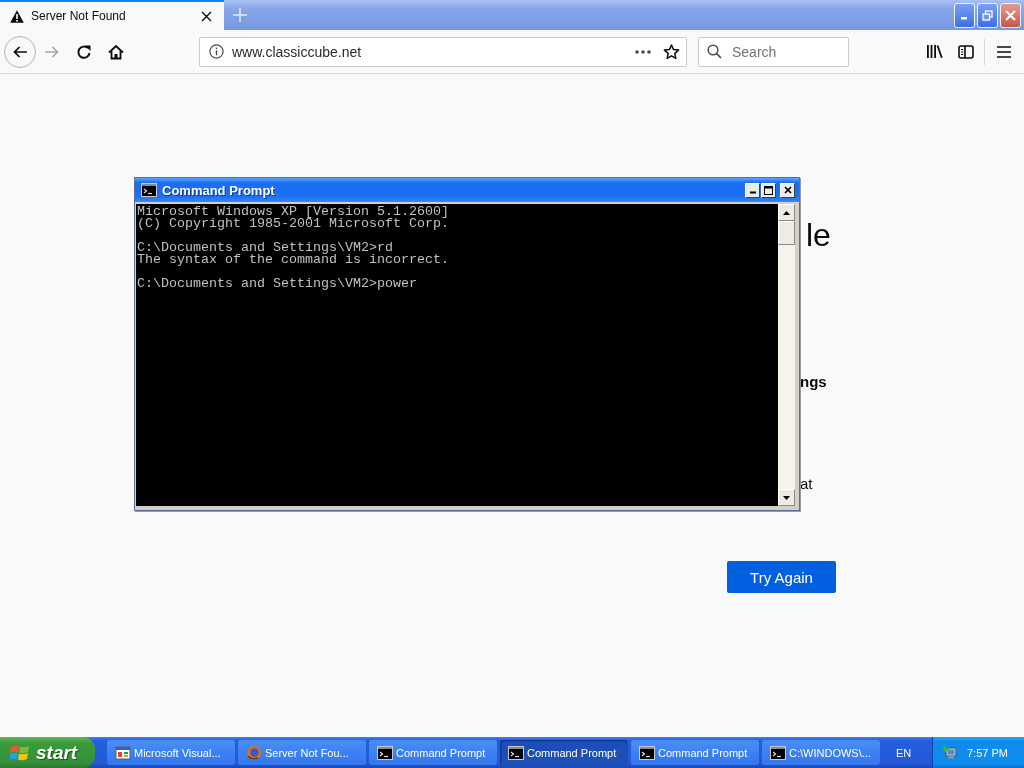  What do you see at coordinates (240, 15) in the screenshot?
I see `plus-icon` at bounding box center [240, 15].